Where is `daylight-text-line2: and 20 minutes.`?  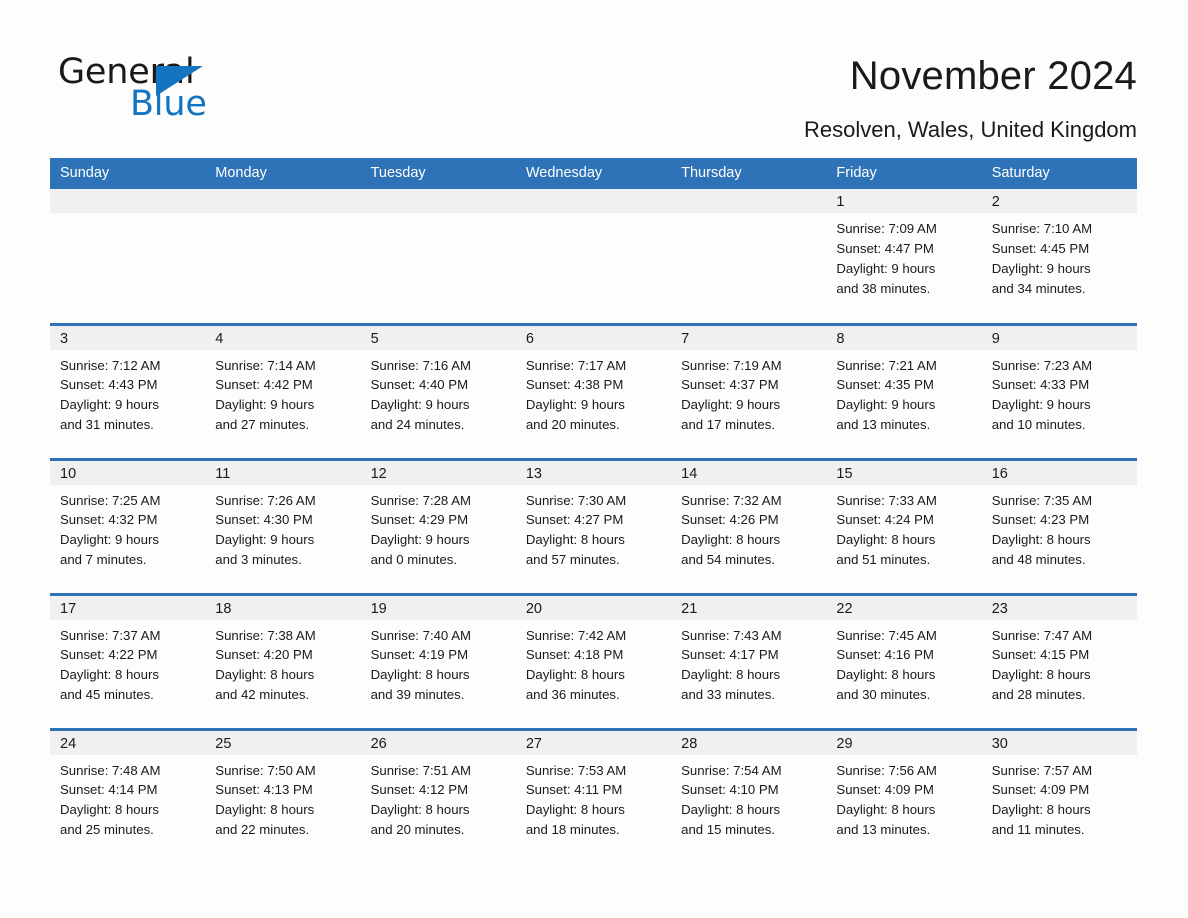 daylight-text-line2: and 20 minutes. is located at coordinates (572, 425).